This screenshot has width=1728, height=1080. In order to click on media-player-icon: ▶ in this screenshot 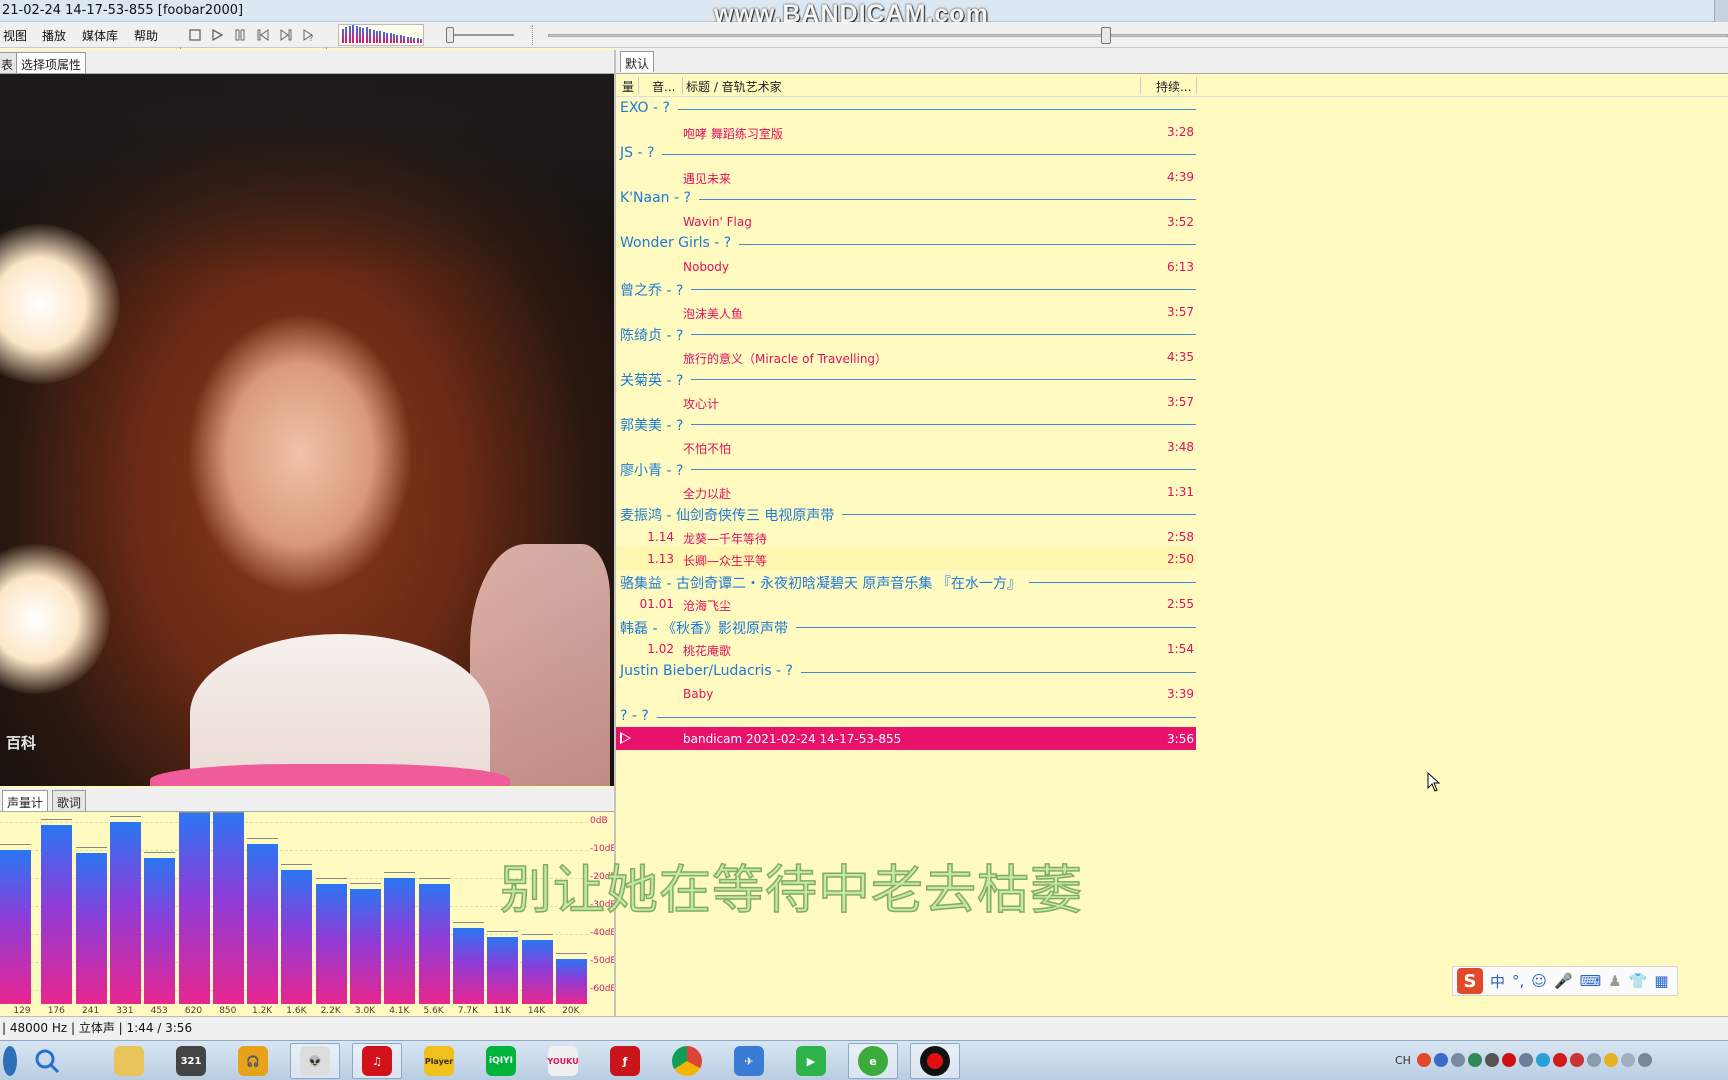, I will do `click(811, 1061)`.